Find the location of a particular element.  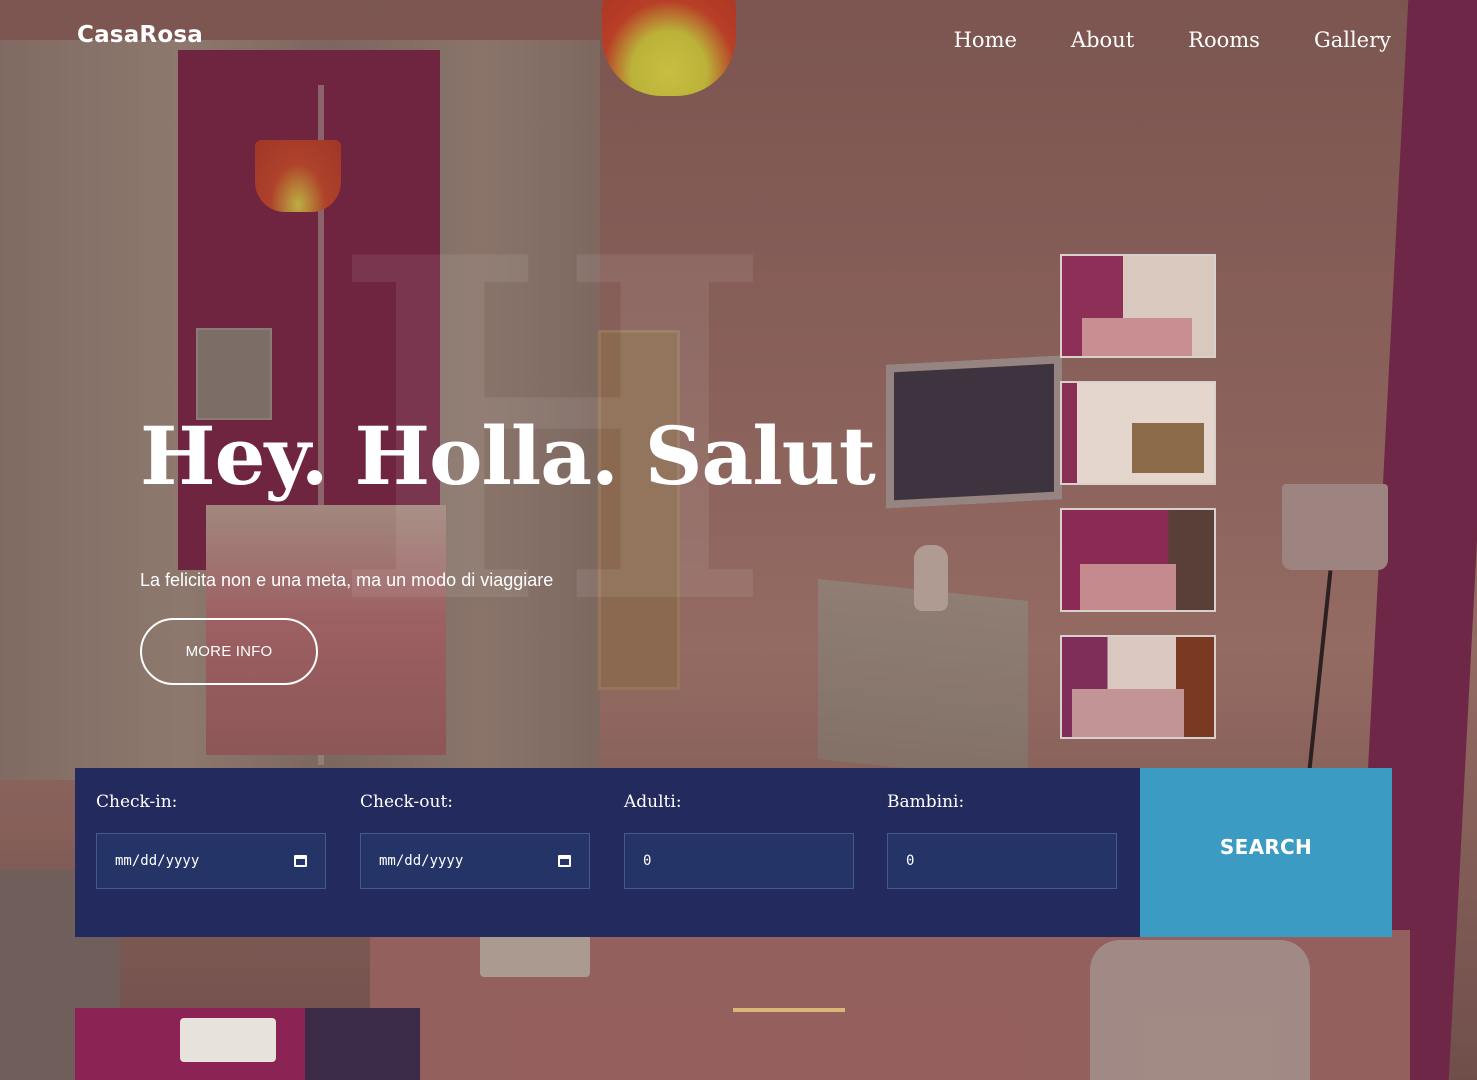

adults-field: Adulti: 0 is located at coordinates (739, 840).